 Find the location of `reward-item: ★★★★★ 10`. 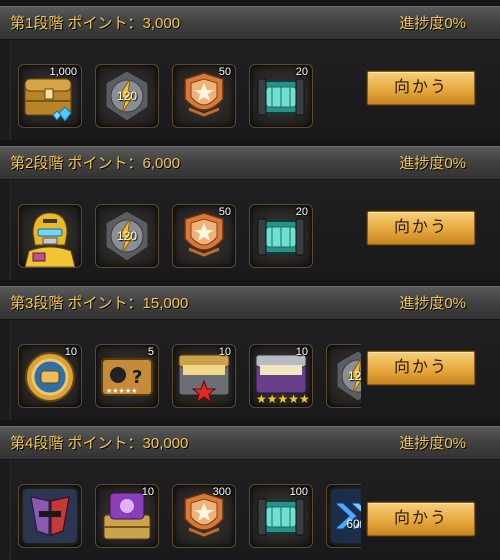

reward-item: ★★★★★ 10 is located at coordinates (281, 376).